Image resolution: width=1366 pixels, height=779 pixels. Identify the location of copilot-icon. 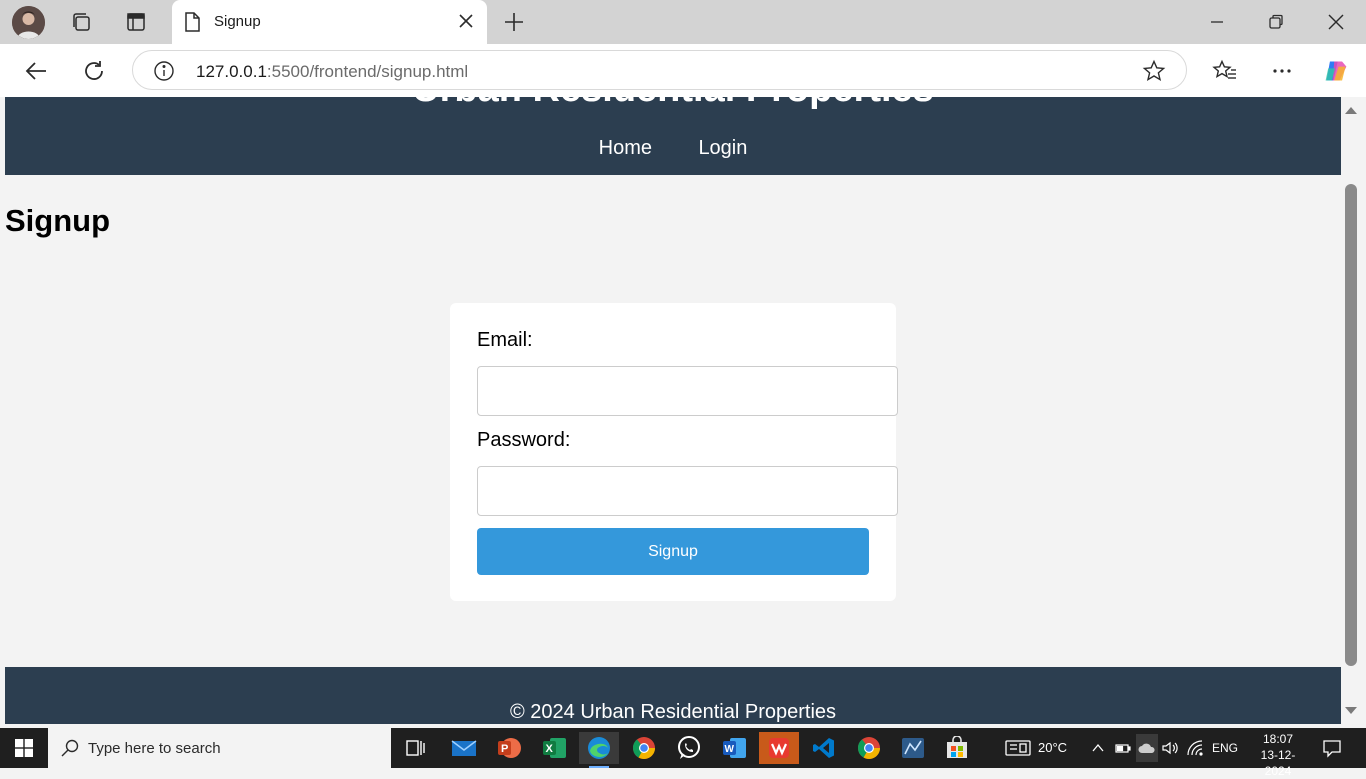
(1336, 71).